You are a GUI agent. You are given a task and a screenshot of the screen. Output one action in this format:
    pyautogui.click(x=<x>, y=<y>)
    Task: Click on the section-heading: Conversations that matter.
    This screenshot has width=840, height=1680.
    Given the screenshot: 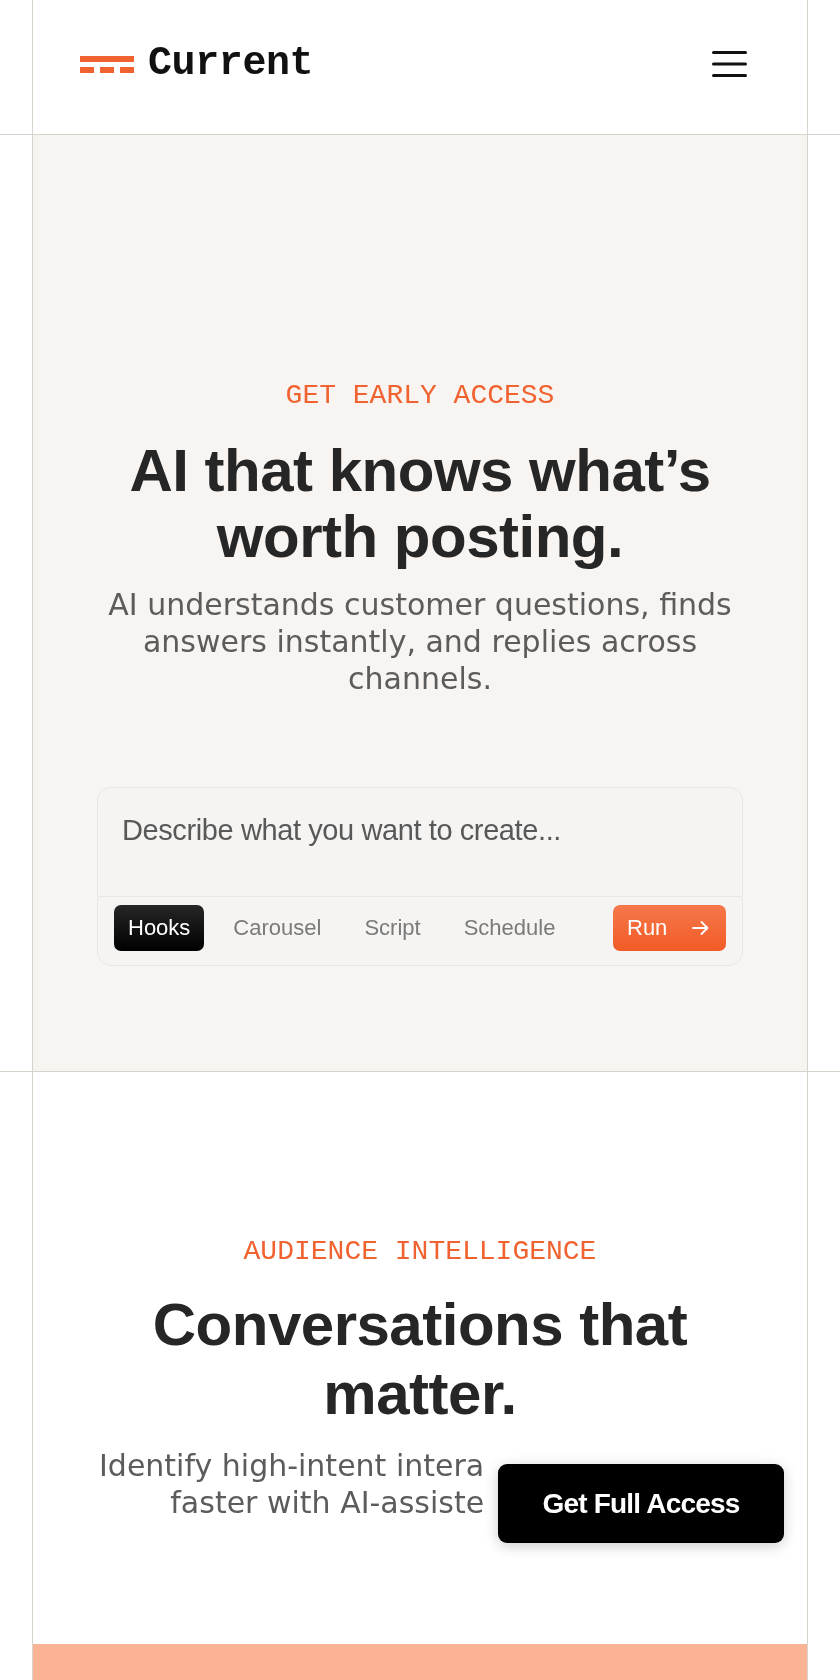 What is the action you would take?
    pyautogui.click(x=420, y=1359)
    